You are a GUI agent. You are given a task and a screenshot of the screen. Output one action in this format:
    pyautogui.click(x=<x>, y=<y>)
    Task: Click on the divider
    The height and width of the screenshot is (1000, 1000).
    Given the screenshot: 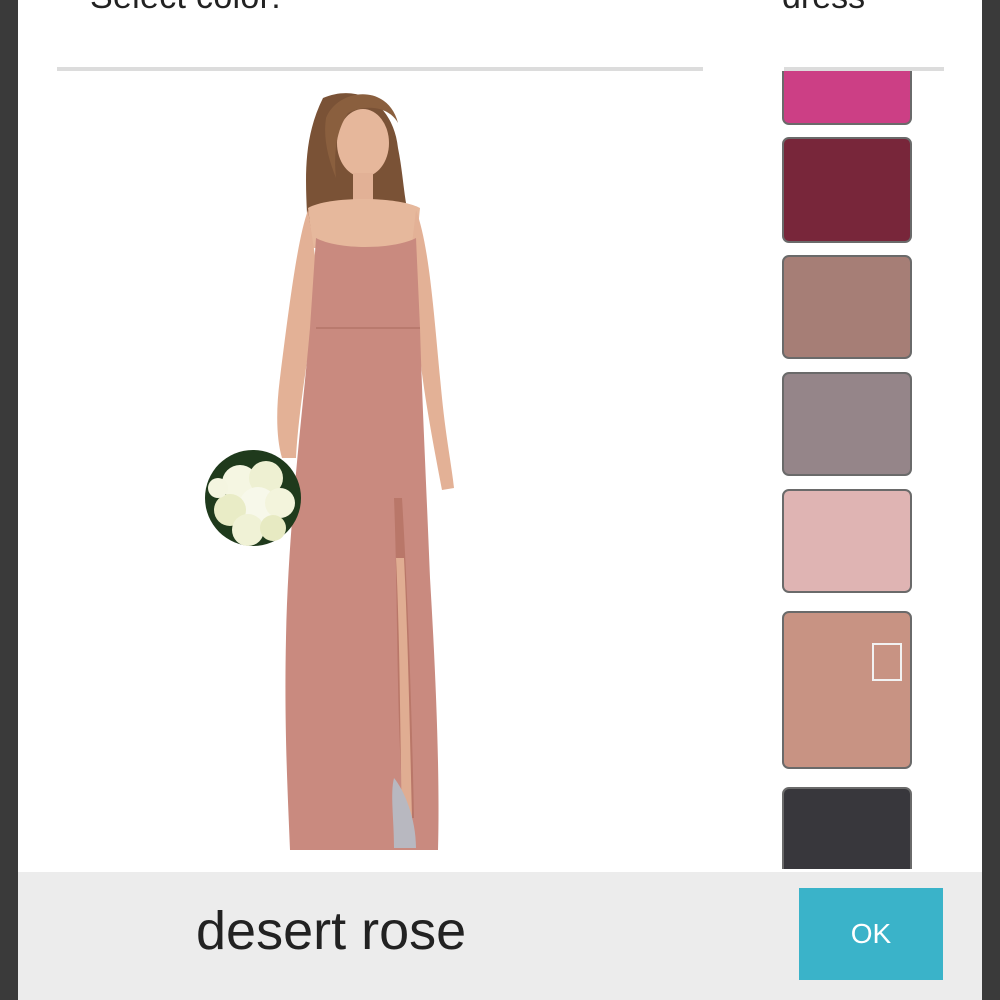 What is the action you would take?
    pyautogui.click(x=380, y=69)
    